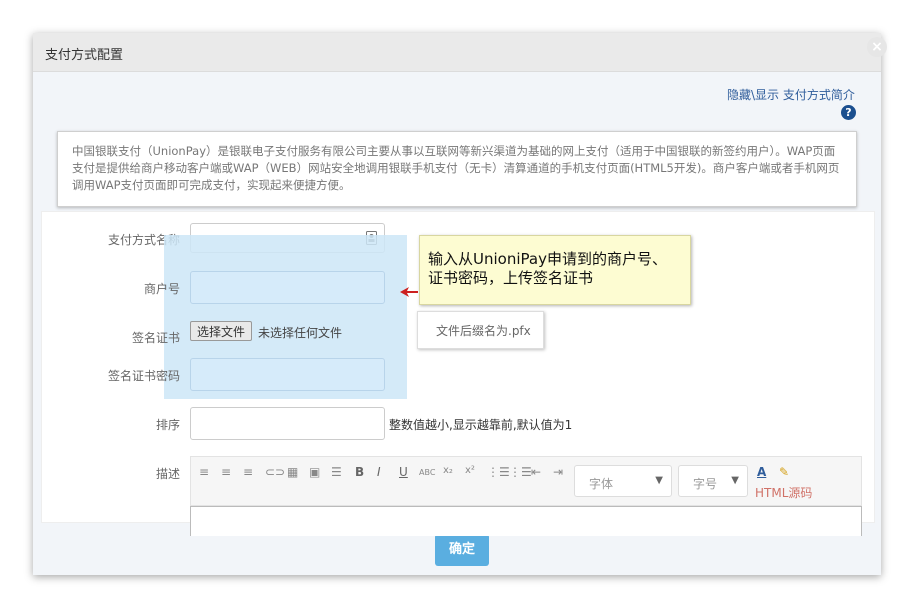 This screenshot has width=913, height=609. What do you see at coordinates (705, 484) in the screenshot?
I see `font-size-value: 字号` at bounding box center [705, 484].